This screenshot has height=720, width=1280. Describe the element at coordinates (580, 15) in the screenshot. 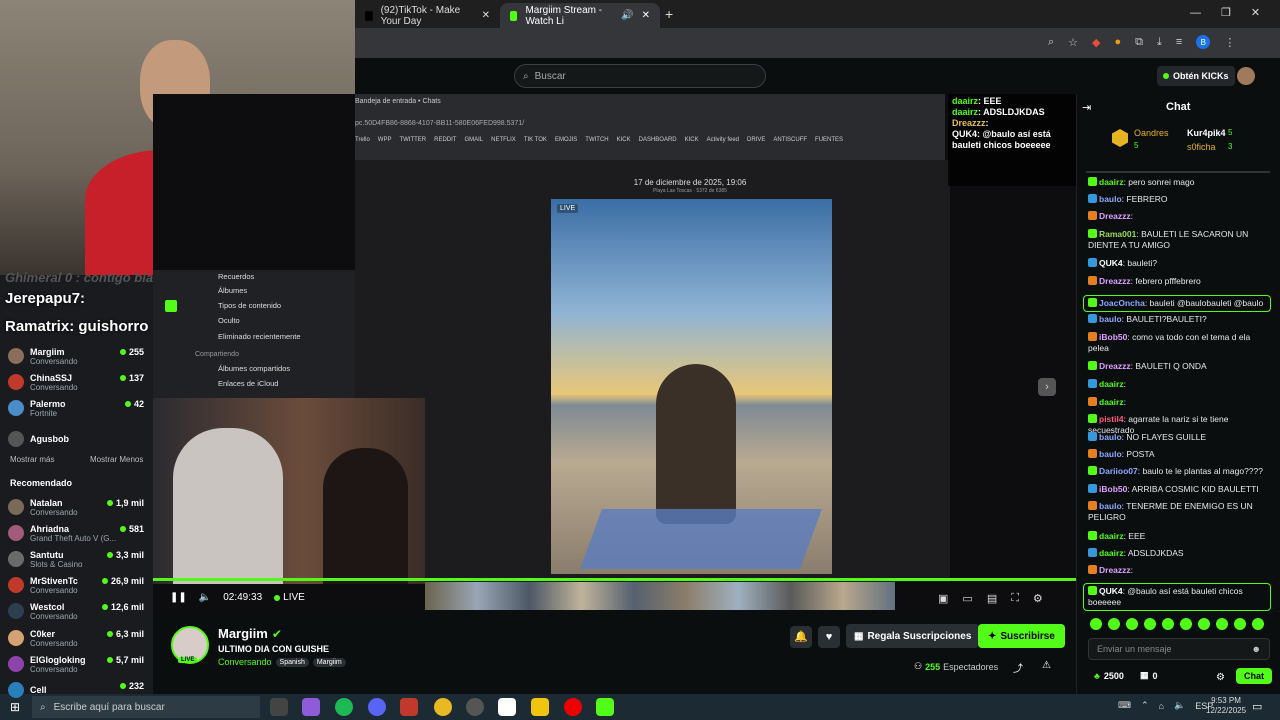

I see `tab-kick: Margiim Stream - Watch Li 🔊 ✕` at that location.